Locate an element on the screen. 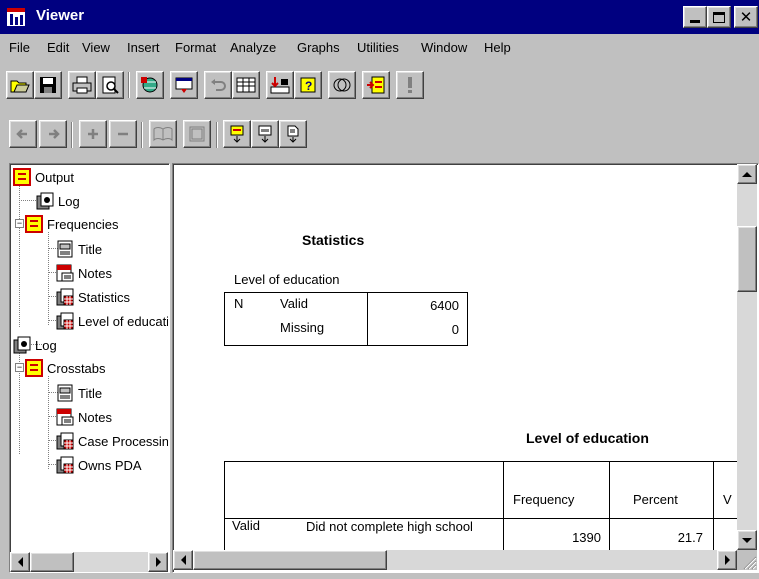 This screenshot has width=759, height=579. outline-item-label: Owns PDA is located at coordinates (110, 465).